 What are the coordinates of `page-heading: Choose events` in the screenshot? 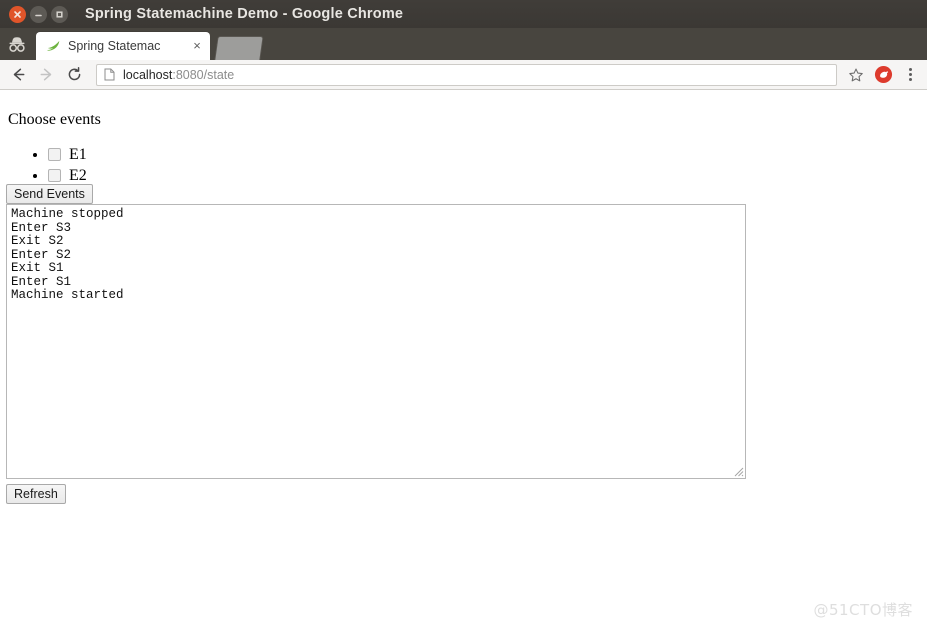 It's located at (54, 119).